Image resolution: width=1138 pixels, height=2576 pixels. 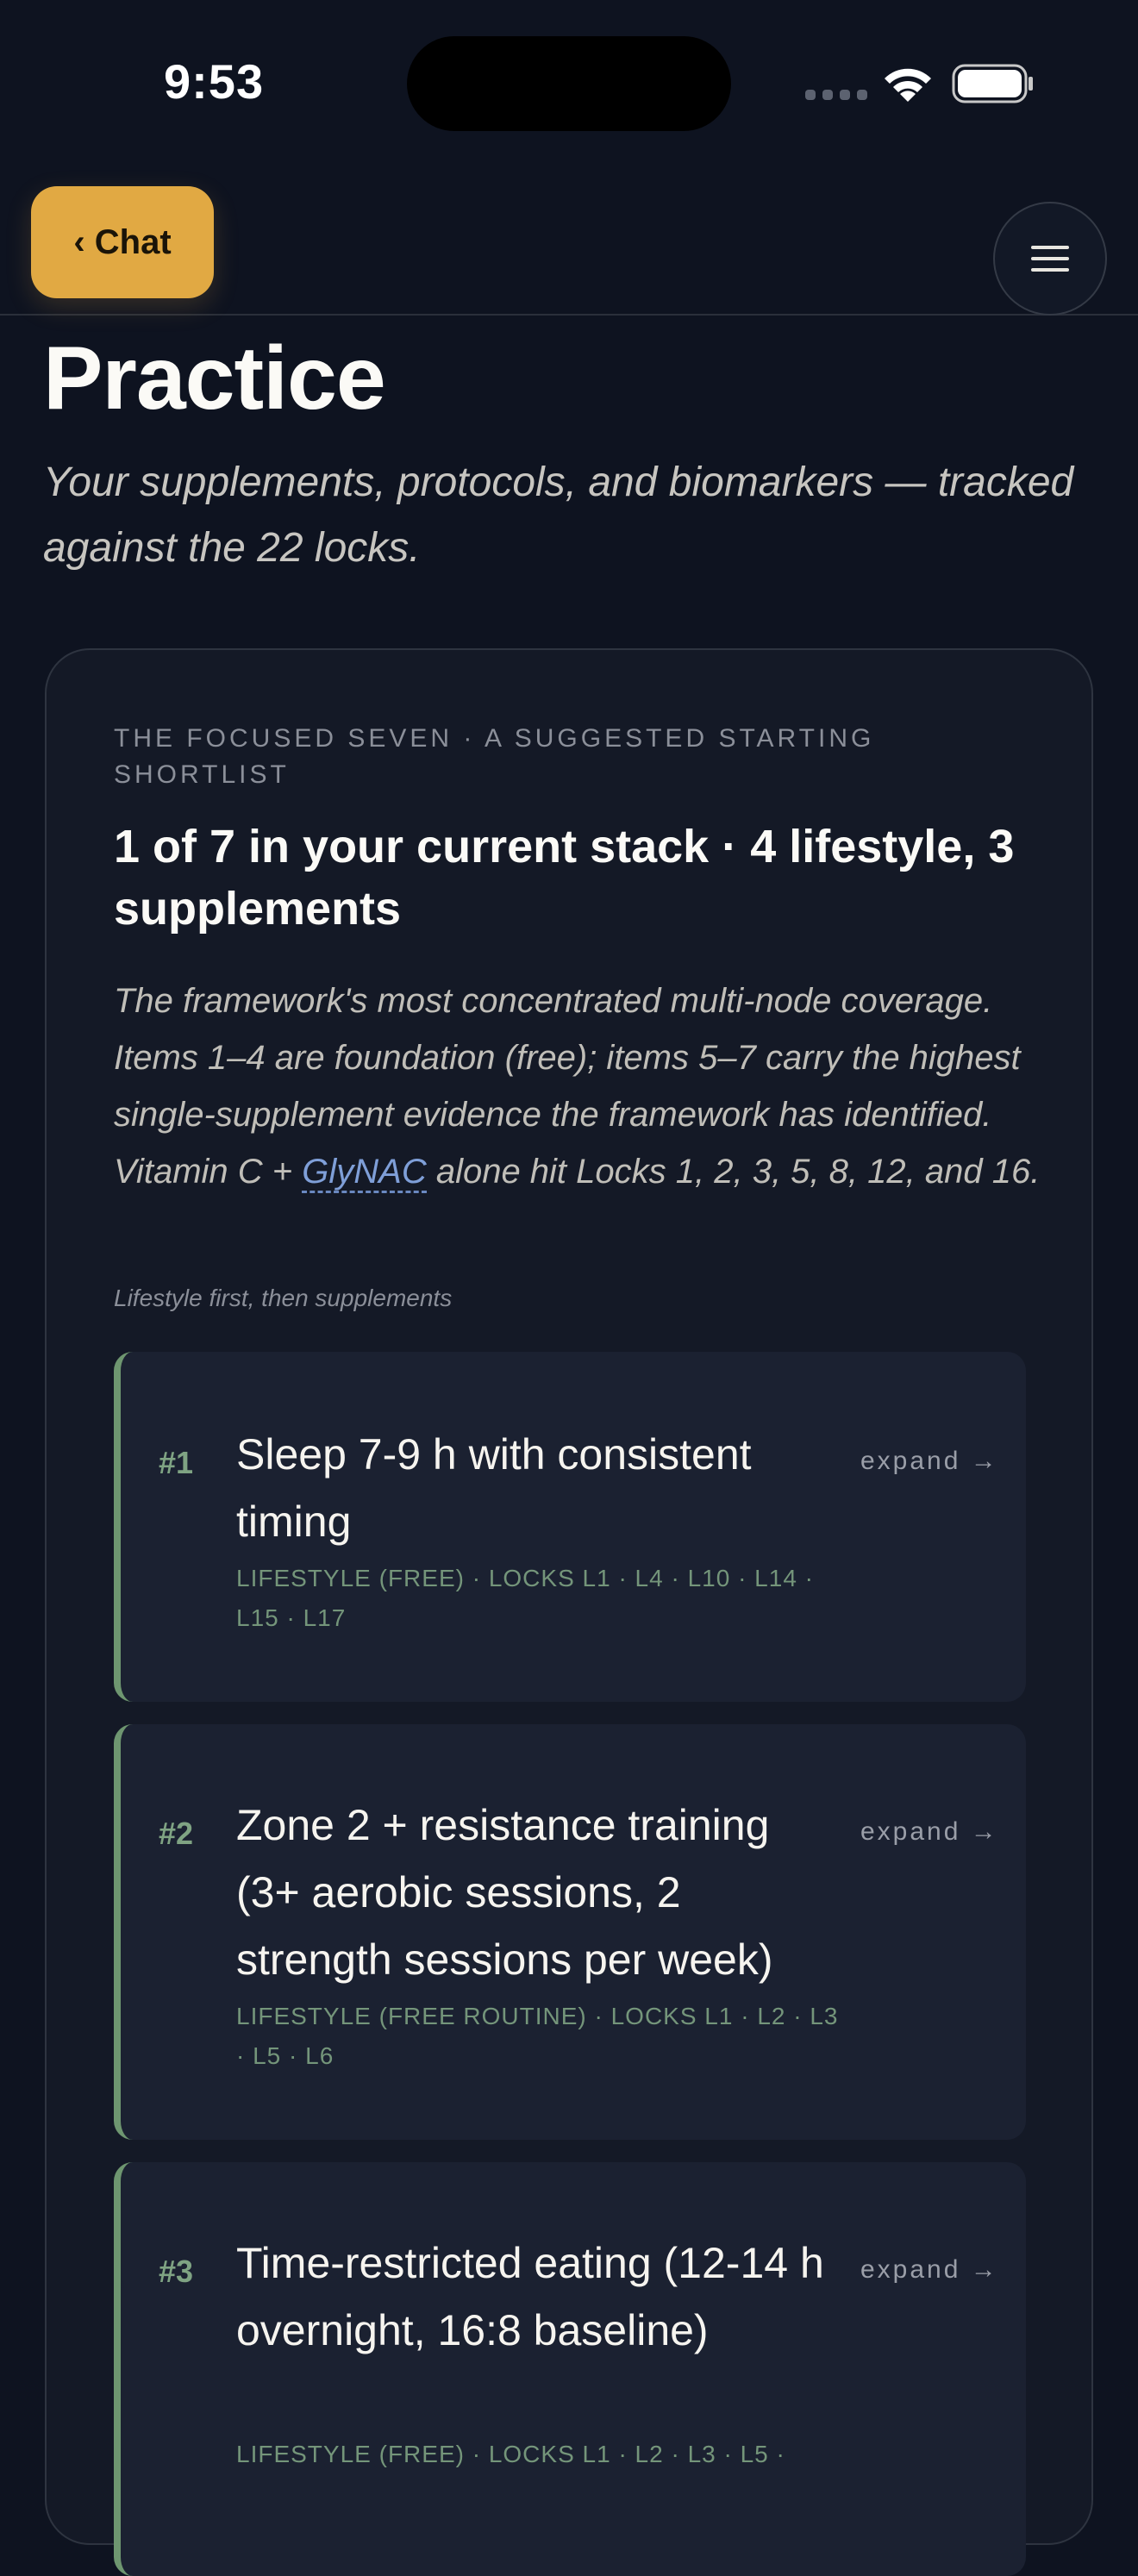 I want to click on item-number: #2, so click(x=176, y=1833).